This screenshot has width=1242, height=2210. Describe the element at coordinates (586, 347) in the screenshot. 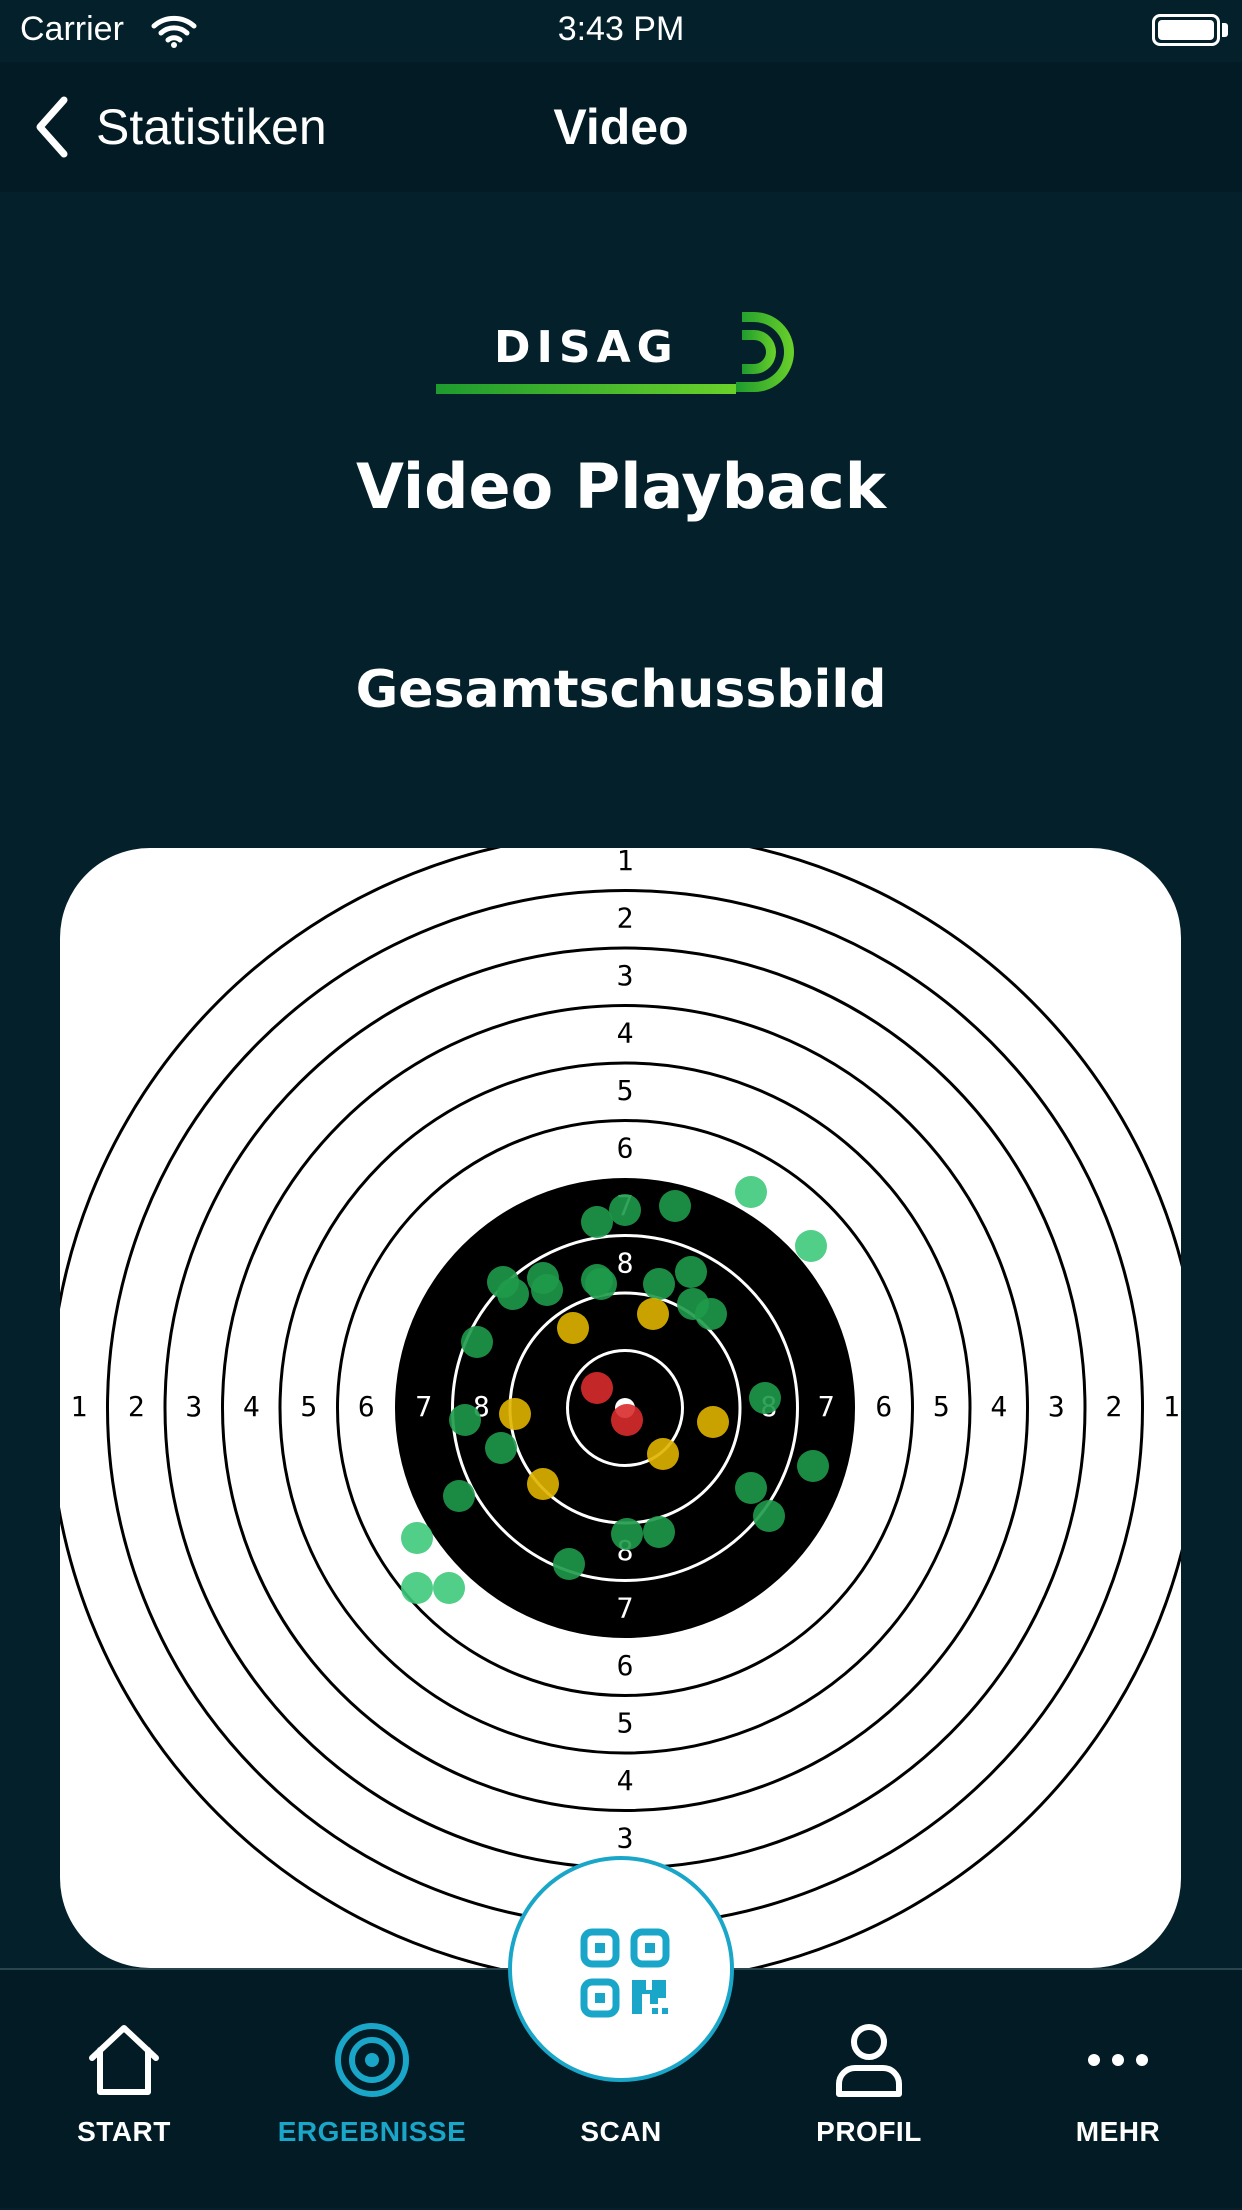

I see `svg-text: DISAG` at that location.